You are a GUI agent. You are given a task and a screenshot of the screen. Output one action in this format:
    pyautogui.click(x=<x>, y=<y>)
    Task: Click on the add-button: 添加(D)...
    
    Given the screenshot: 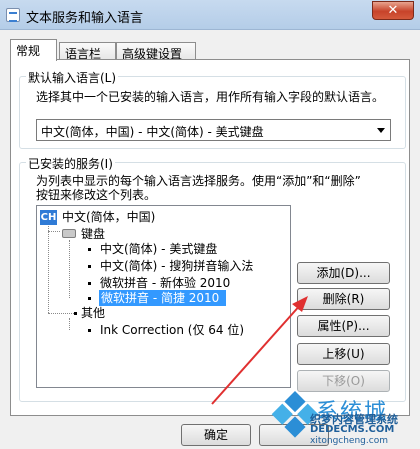 What is the action you would take?
    pyautogui.click(x=343, y=273)
    